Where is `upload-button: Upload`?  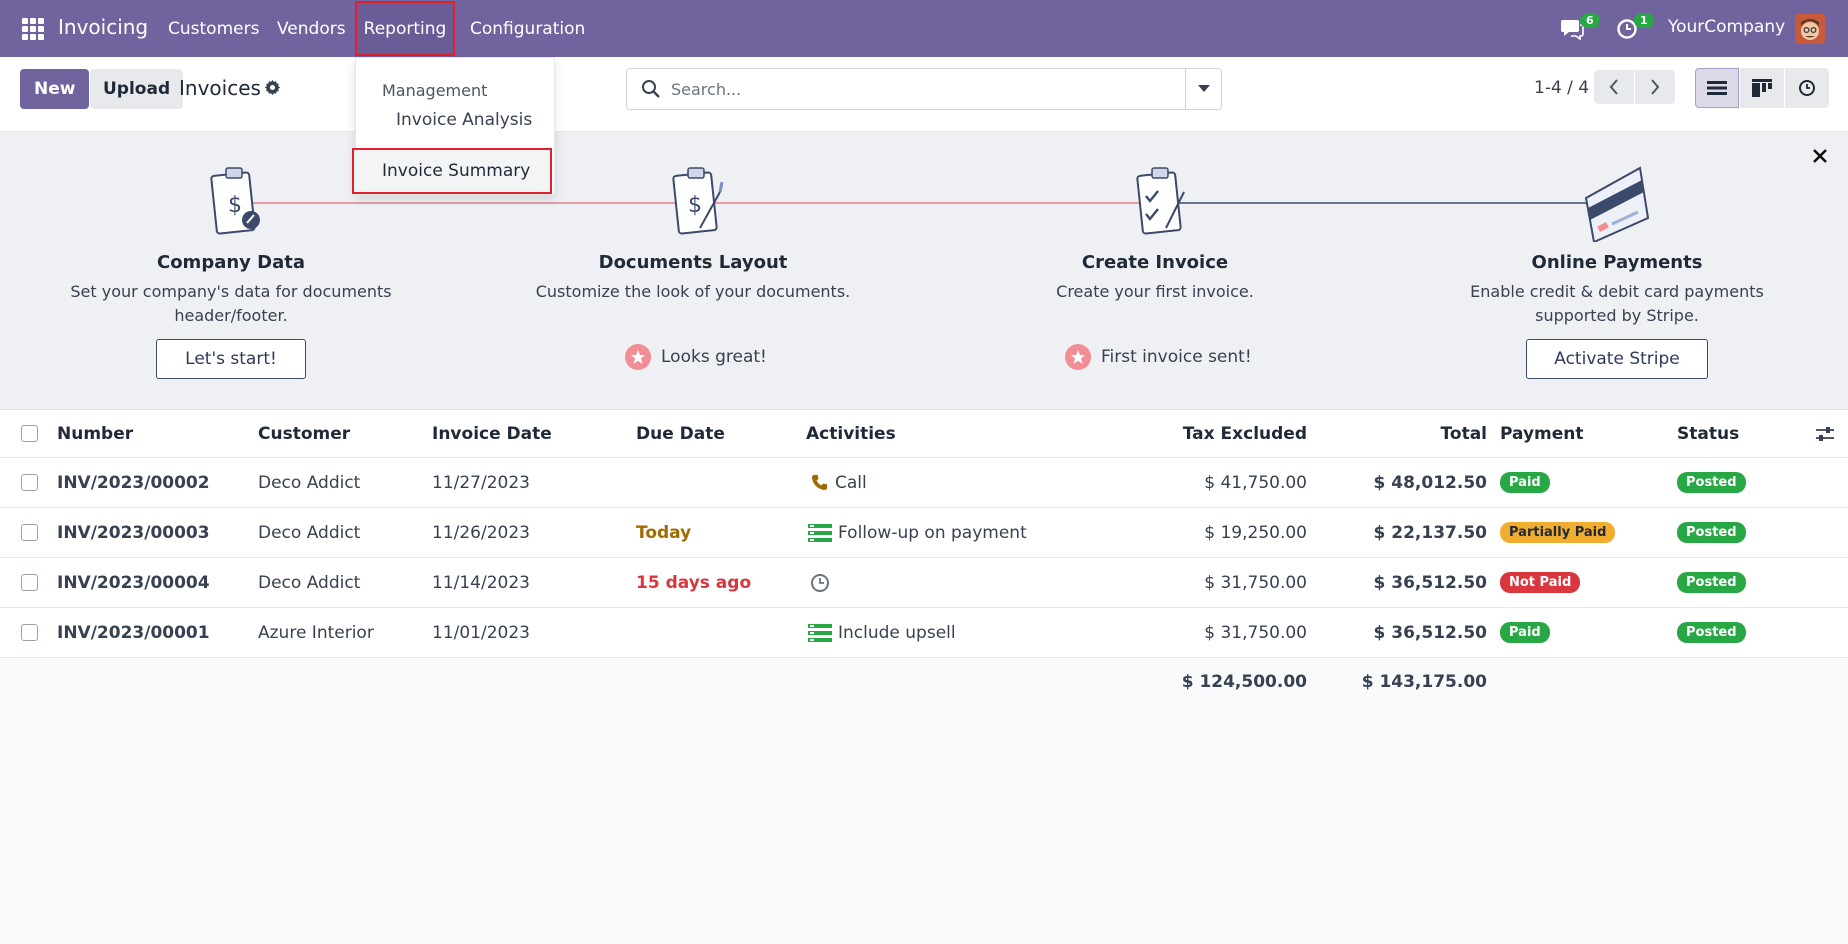 upload-button: Upload is located at coordinates (137, 89).